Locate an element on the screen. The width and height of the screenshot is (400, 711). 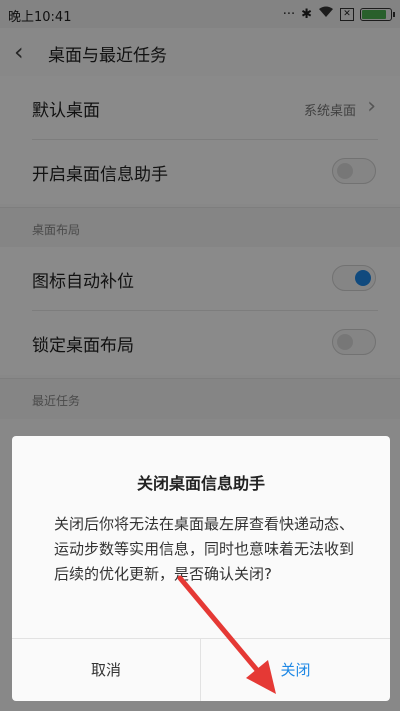
red-arrow-icon is located at coordinates (226, 634).